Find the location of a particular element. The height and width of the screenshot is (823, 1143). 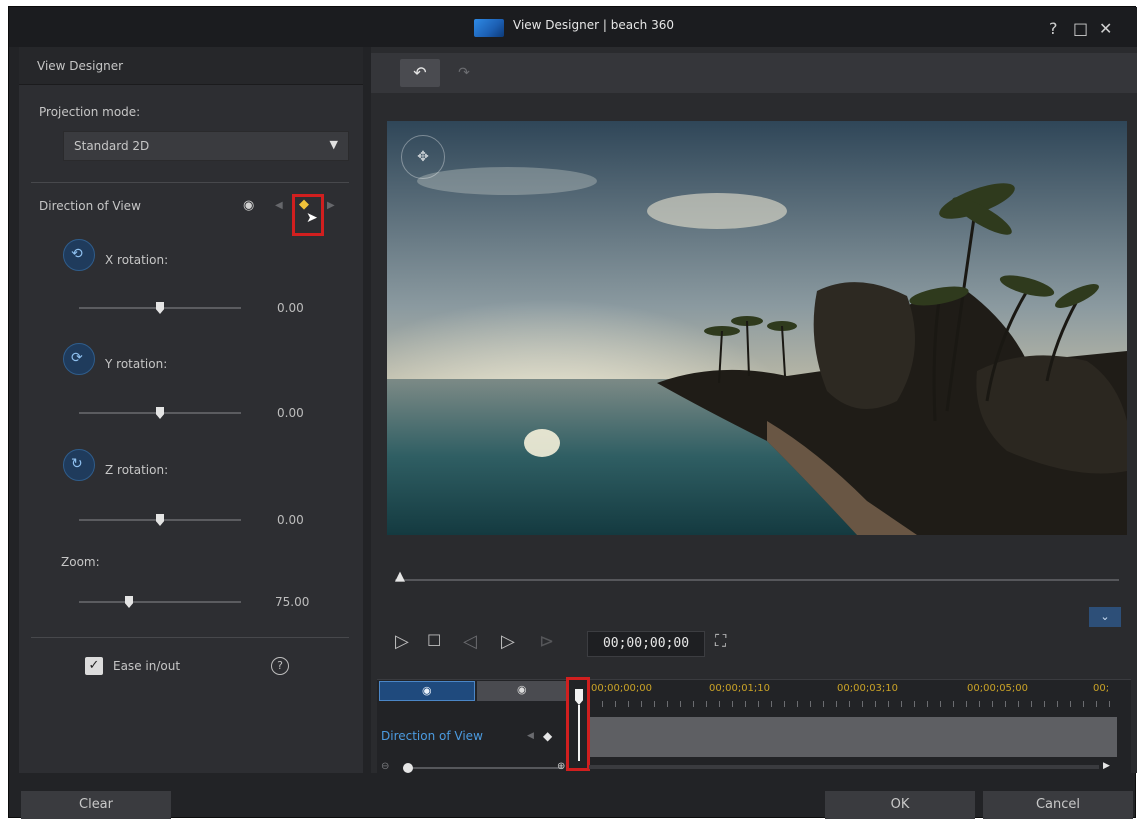

track-add-keyframe-icon: ◆ is located at coordinates (547, 736).